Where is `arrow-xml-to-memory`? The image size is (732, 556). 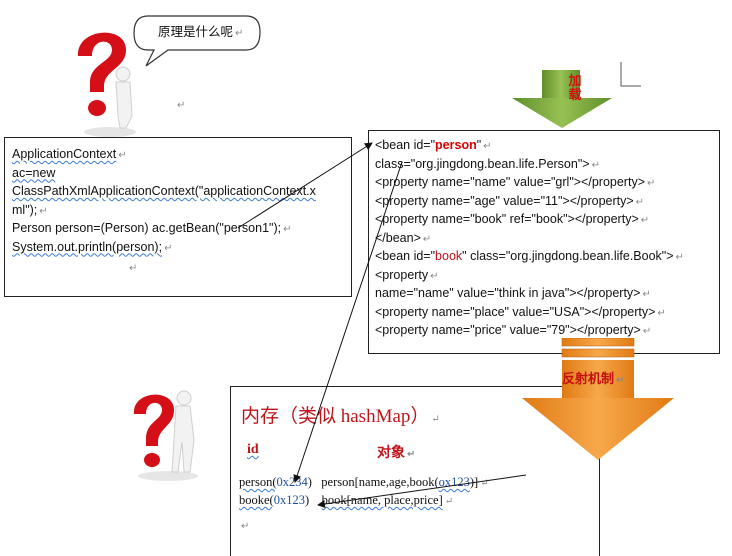
arrow-xml-to-memory is located at coordinates (348, 322).